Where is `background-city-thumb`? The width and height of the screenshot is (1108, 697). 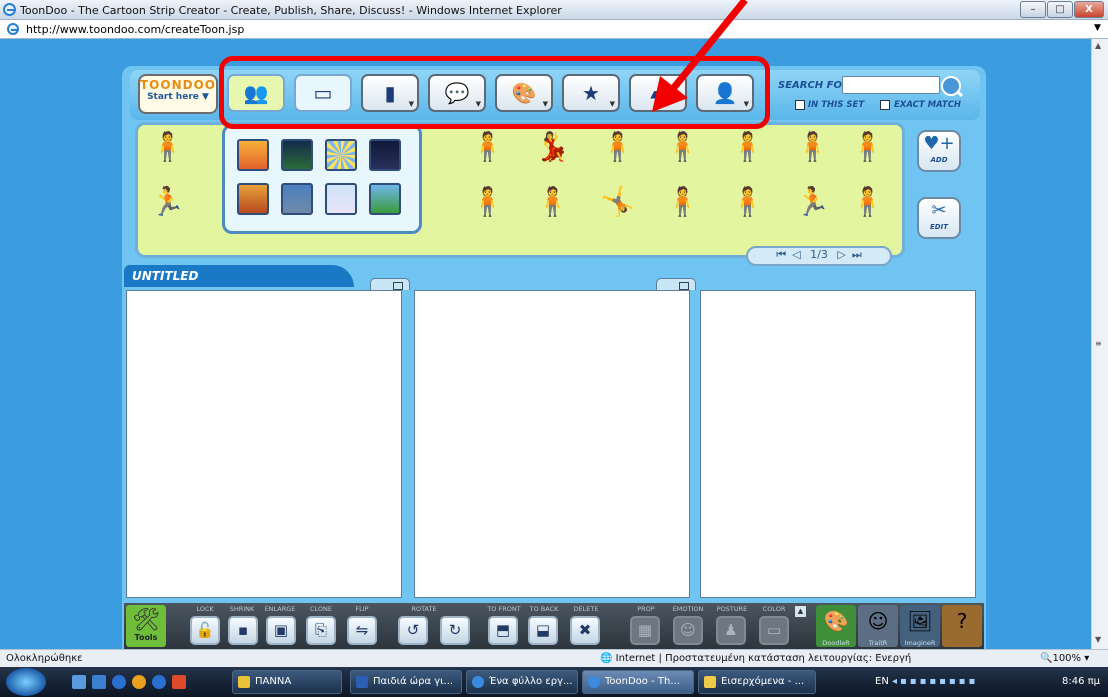
background-city-thumb is located at coordinates (297, 199).